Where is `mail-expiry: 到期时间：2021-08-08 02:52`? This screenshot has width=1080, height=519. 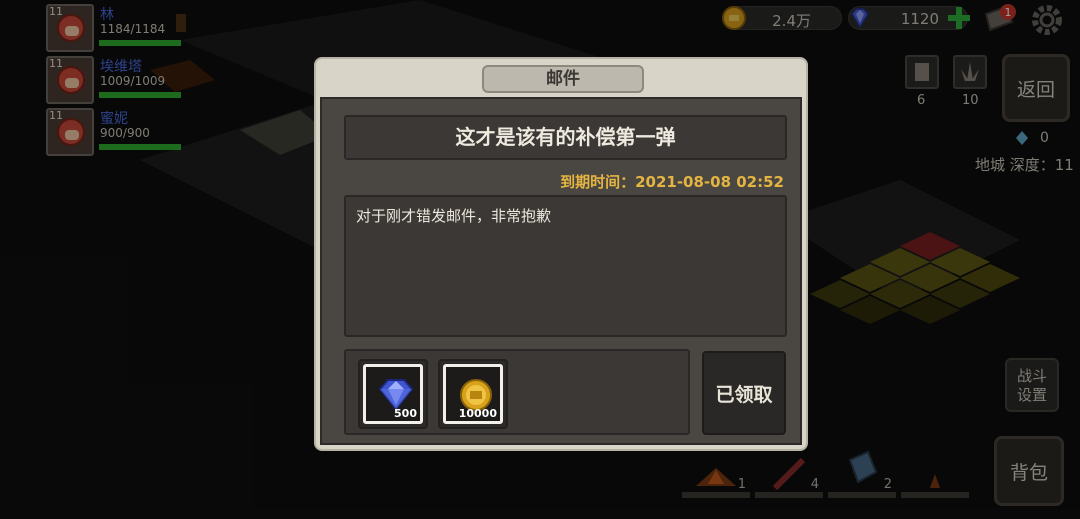 mail-expiry: 到期时间：2021-08-08 02:52 is located at coordinates (672, 182).